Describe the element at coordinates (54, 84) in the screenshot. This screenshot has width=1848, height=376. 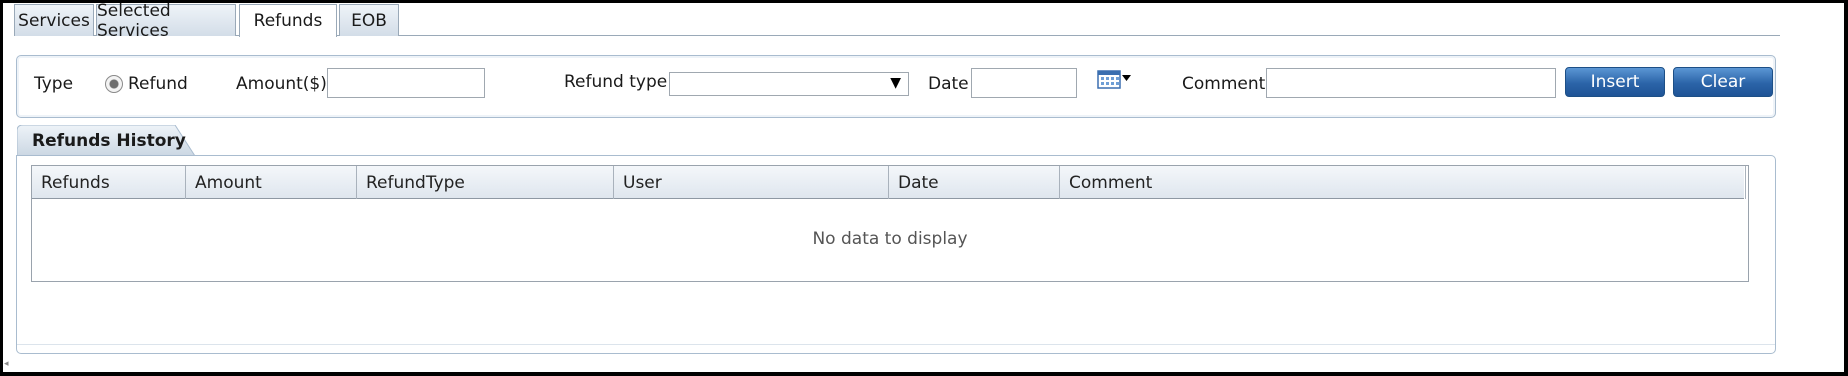
I see `type-label: Type` at that location.